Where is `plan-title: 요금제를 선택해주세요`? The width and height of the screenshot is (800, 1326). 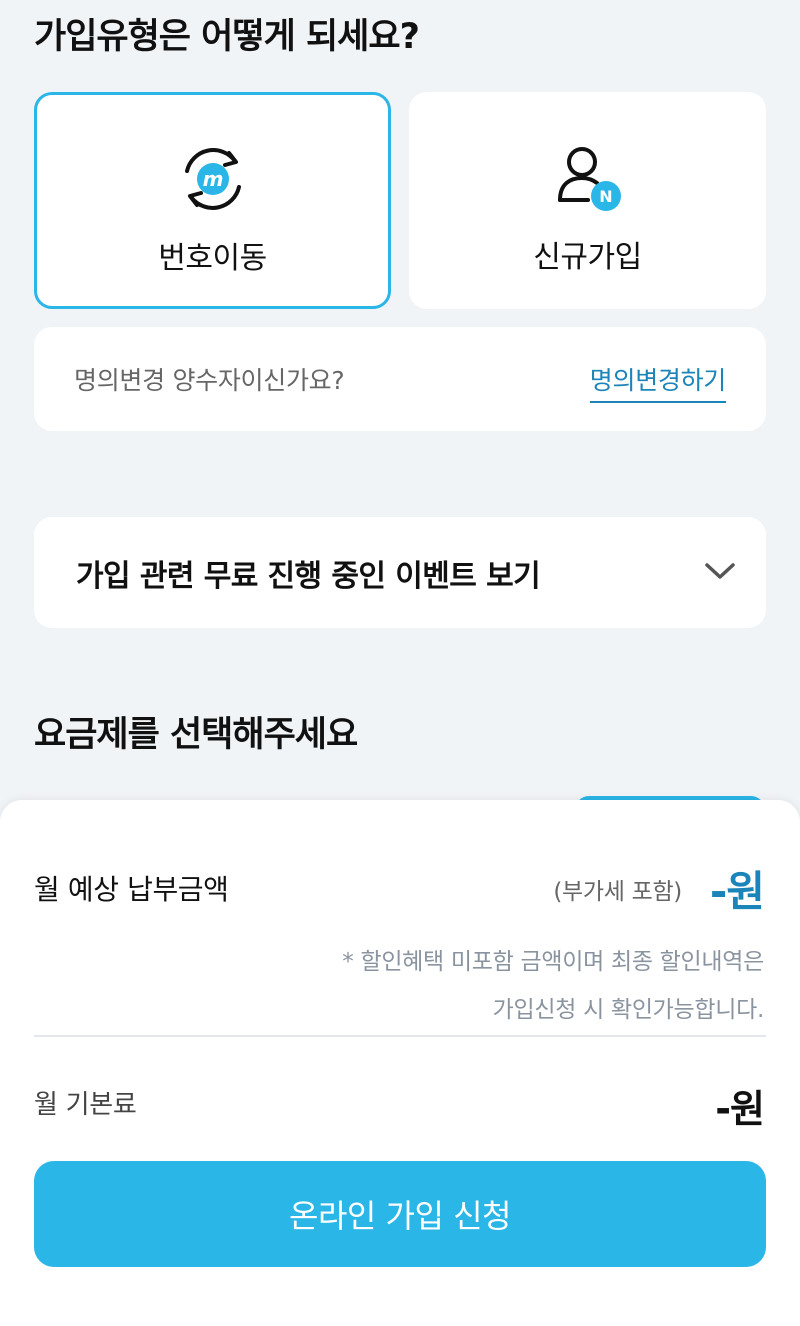
plan-title: 요금제를 선택해주세요 is located at coordinates (196, 735).